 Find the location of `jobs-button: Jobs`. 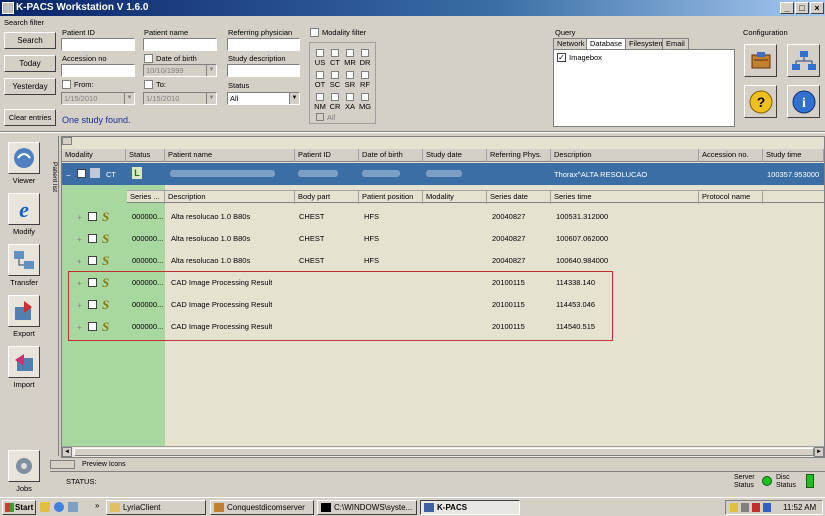

jobs-button: Jobs is located at coordinates (24, 471).